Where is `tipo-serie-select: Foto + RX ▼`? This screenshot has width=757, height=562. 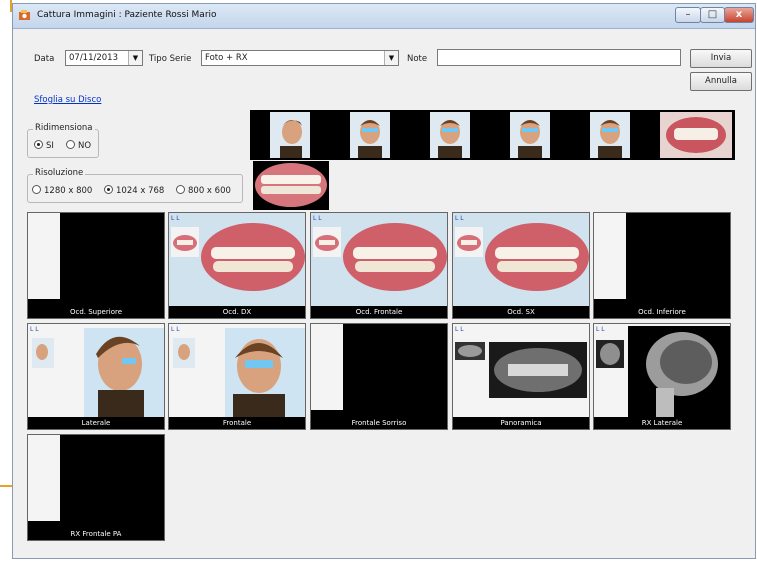 tipo-serie-select: Foto + RX ▼ is located at coordinates (300, 58).